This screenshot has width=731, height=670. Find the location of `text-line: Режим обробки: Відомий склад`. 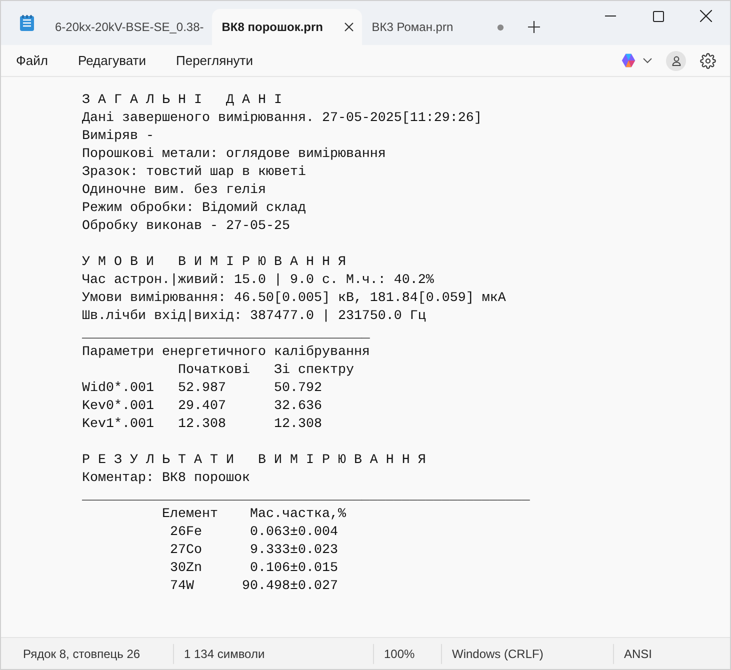

text-line: Режим обробки: Відомий склад is located at coordinates (194, 209).